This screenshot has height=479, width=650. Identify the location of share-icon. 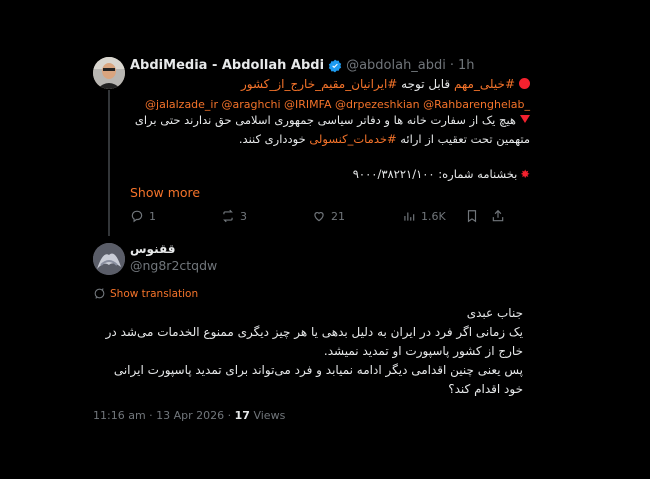
(498, 215).